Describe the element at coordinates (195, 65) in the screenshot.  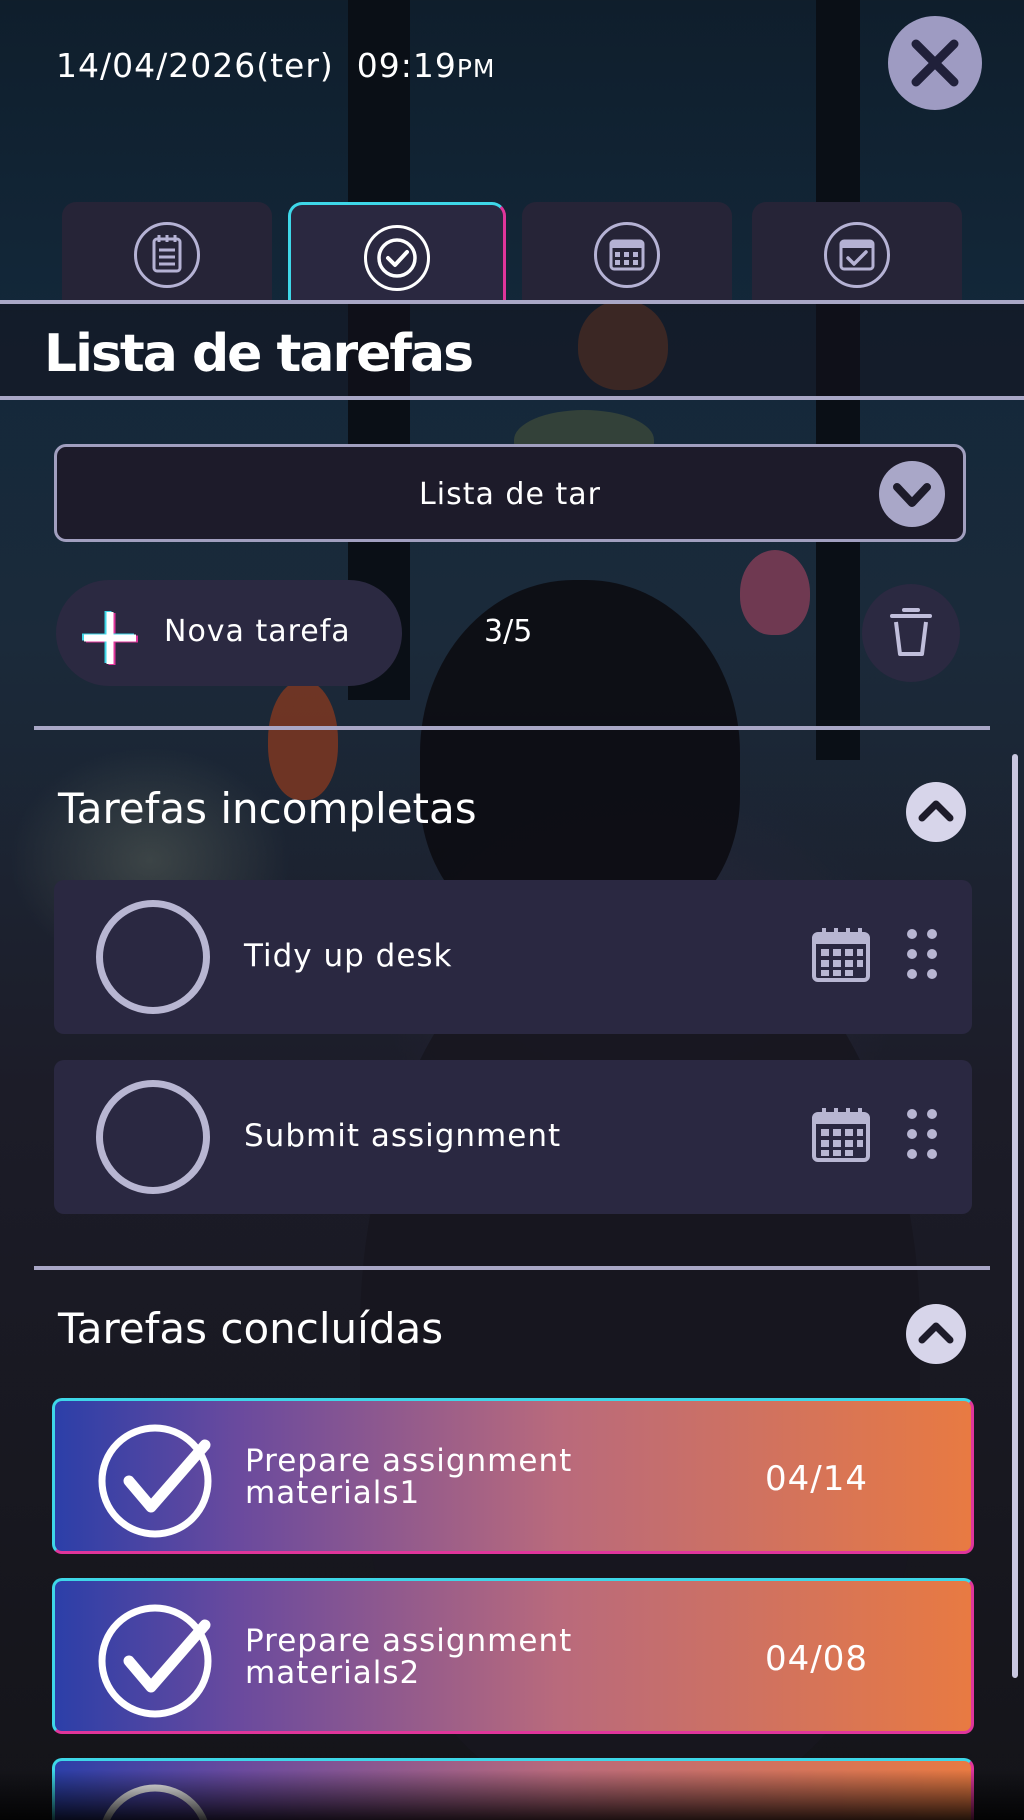
I see `date-text: 14/04/2026(ter)` at that location.